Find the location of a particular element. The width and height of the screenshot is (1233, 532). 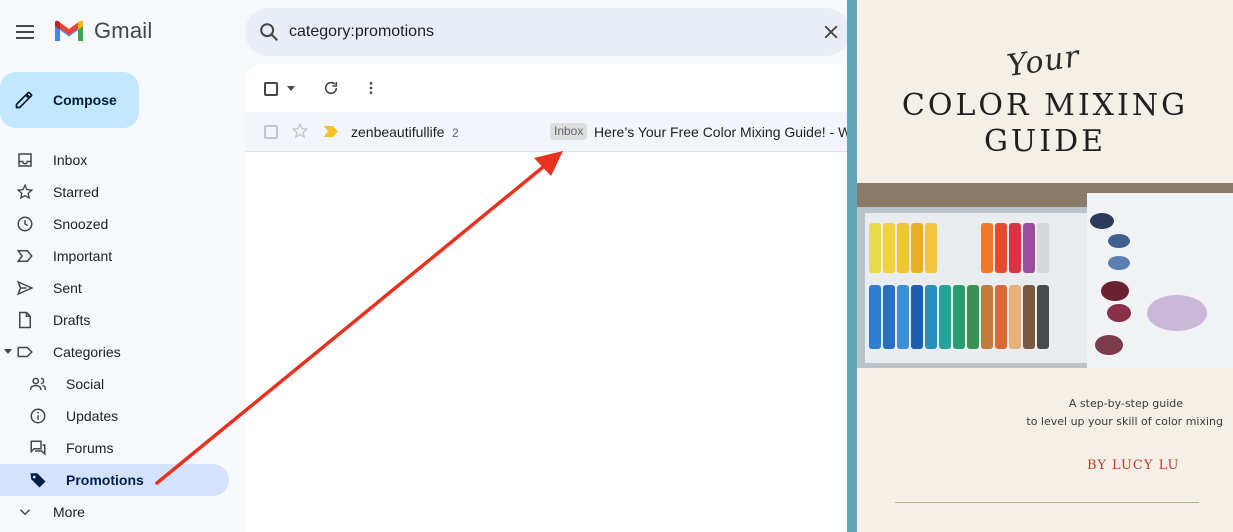

sidebar-item-label: Sent is located at coordinates (67, 288).